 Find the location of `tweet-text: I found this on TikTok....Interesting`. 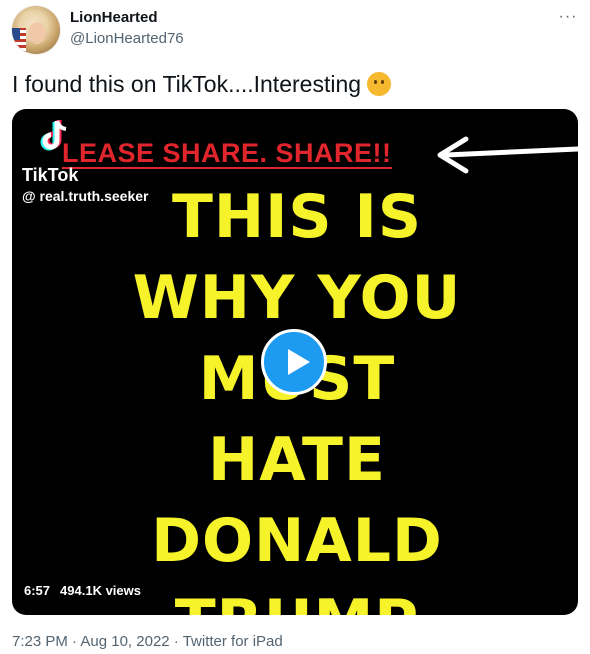

tweet-text: I found this on TikTok....Interesting is located at coordinates (292, 84).